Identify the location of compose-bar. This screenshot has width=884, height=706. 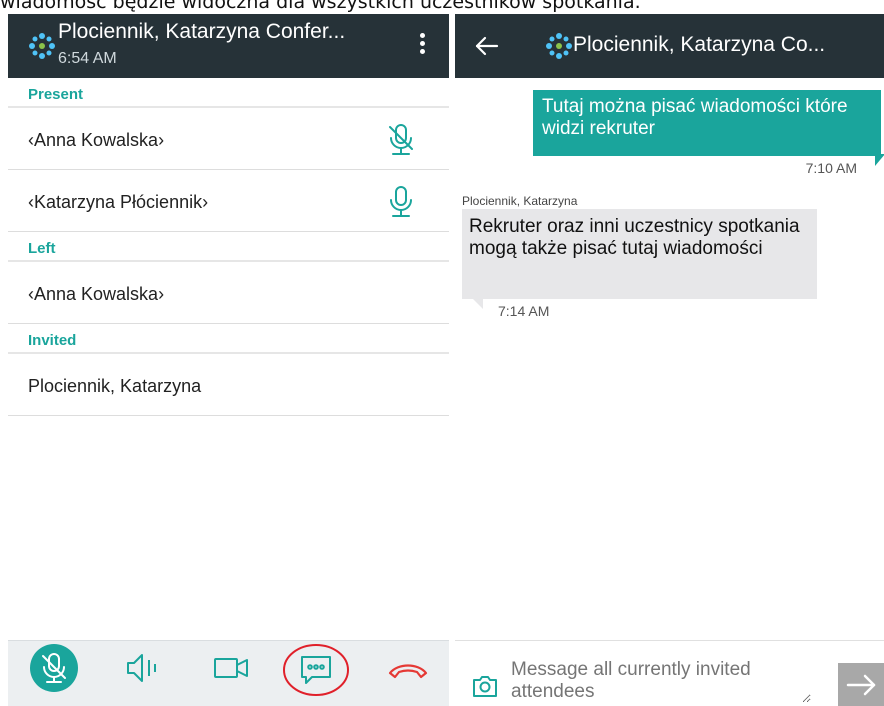
(669, 673).